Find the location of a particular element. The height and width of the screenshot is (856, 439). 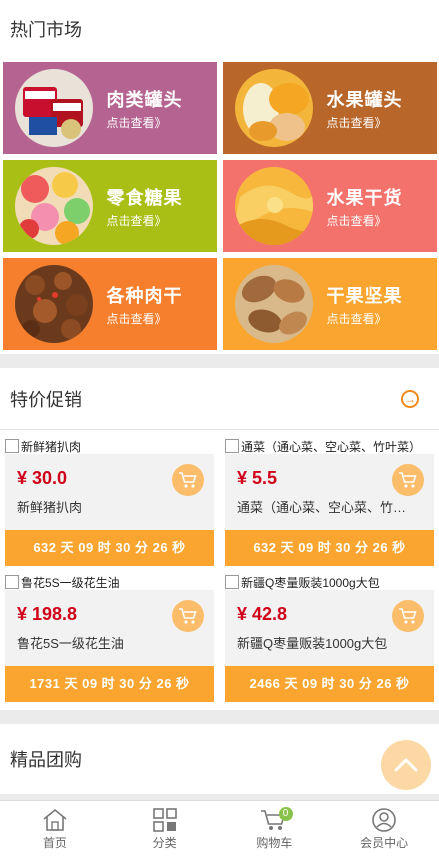

arrow-right-circle-icon: → is located at coordinates (410, 398).